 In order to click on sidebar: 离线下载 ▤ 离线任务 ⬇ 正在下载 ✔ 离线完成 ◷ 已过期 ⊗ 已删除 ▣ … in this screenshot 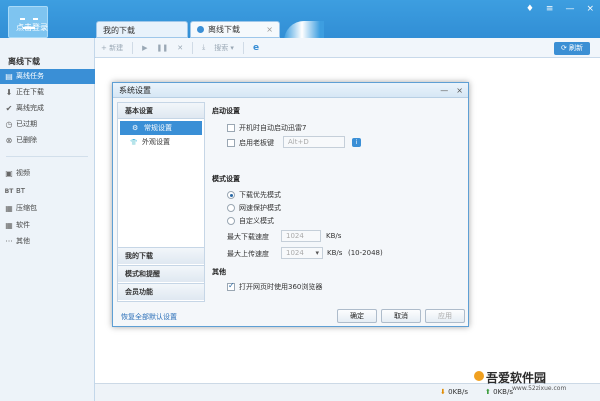, I will do `click(47, 219)`.